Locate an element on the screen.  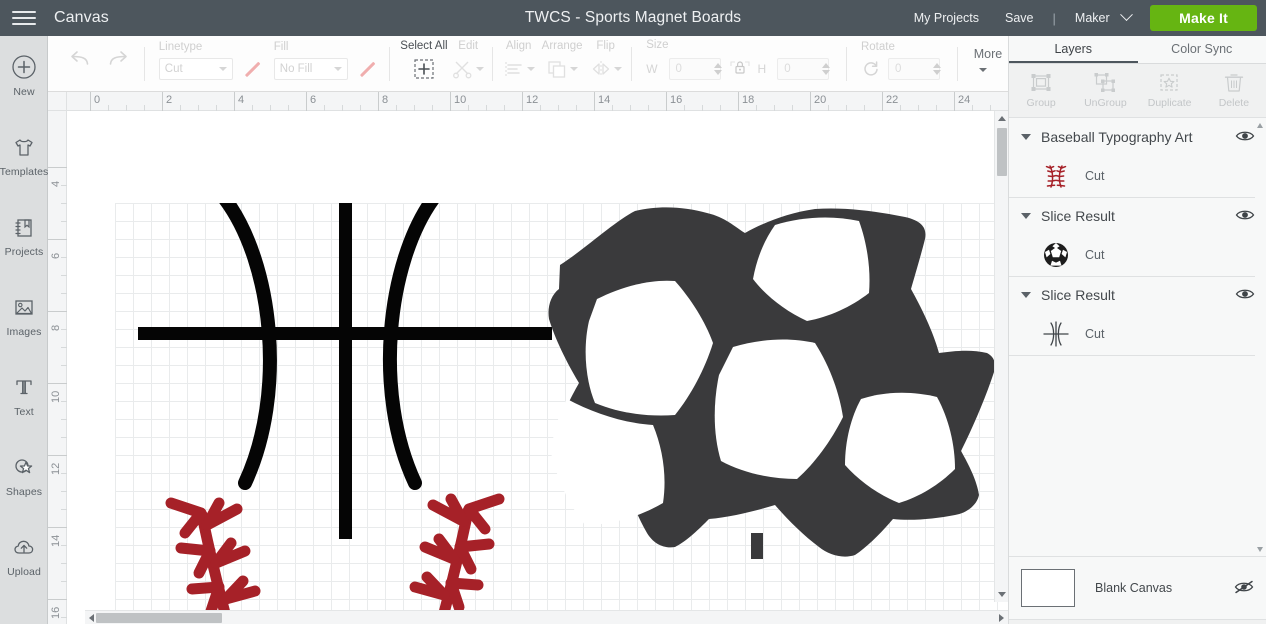
width-stepper is located at coordinates (717, 69).